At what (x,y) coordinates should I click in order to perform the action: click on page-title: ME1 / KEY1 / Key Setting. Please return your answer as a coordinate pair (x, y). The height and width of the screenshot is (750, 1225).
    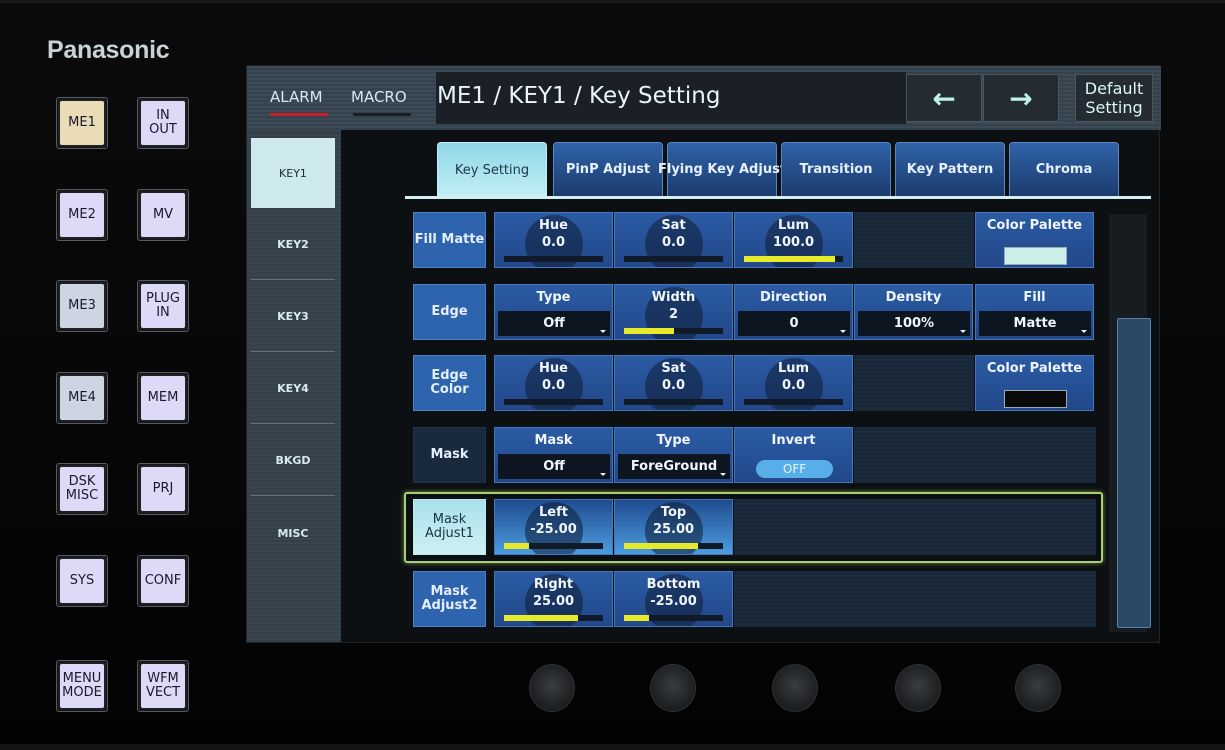
    Looking at the image, I should click on (579, 96).